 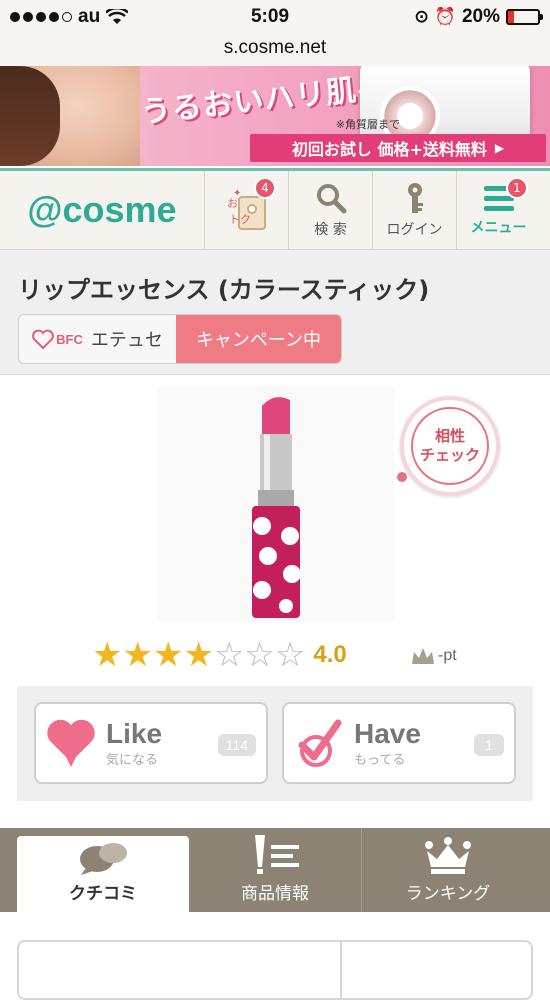 What do you see at coordinates (445, 16) in the screenshot?
I see `alarm-icon: ⏰` at bounding box center [445, 16].